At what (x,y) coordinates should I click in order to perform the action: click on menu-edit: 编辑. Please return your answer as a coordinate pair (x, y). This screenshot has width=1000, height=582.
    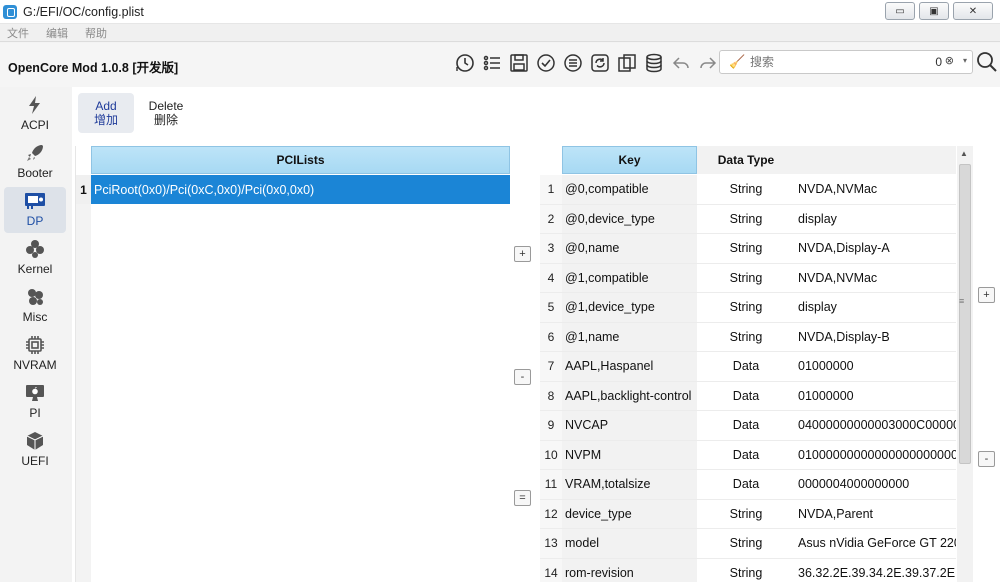
    Looking at the image, I should click on (57, 33).